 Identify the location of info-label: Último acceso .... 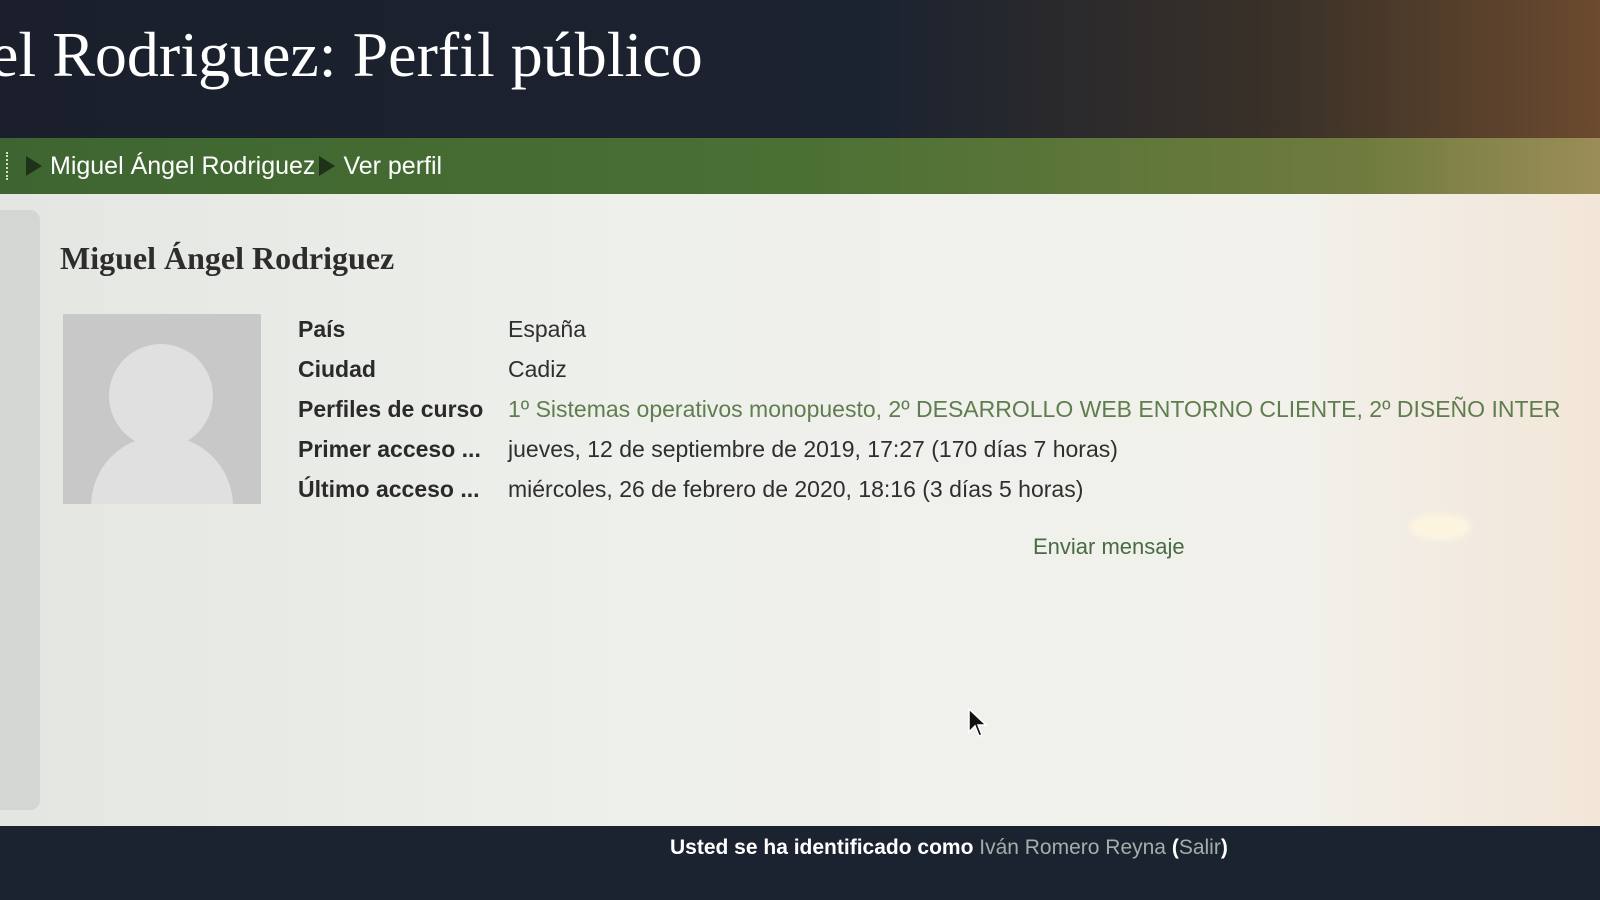
(389, 489).